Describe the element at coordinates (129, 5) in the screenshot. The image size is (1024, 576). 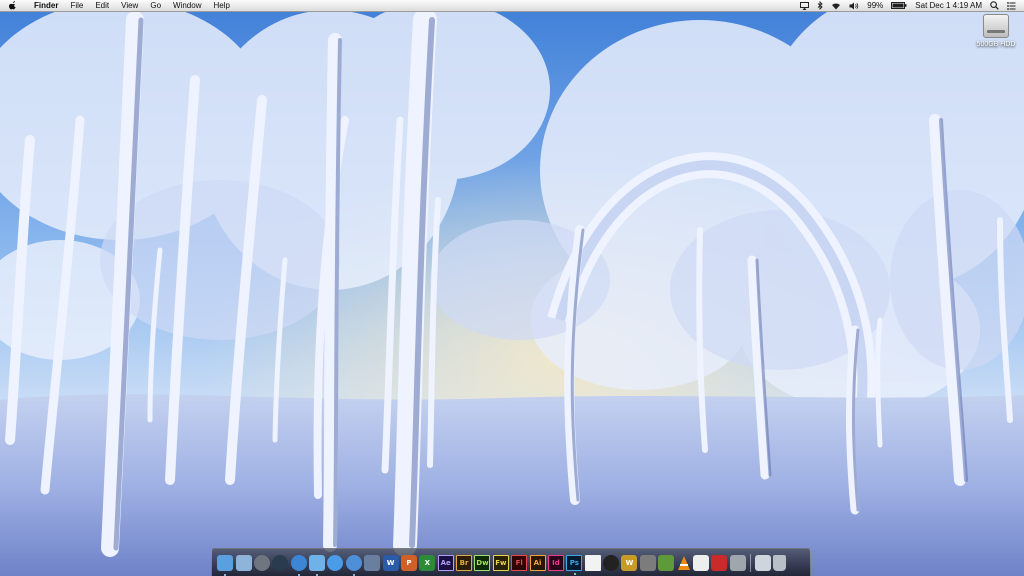
I see `menu-view: View` at that location.